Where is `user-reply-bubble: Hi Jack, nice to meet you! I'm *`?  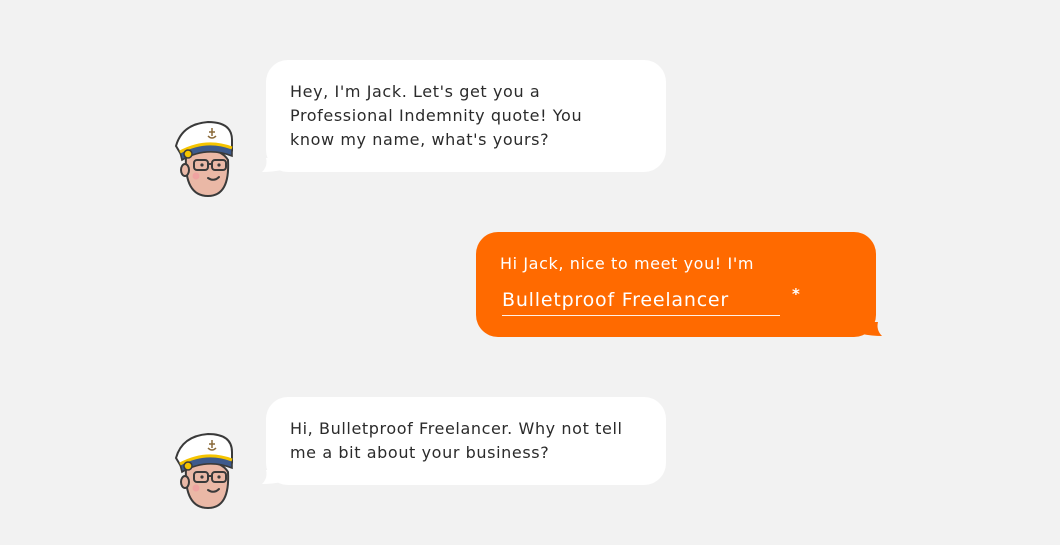
user-reply-bubble: Hi Jack, nice to meet you! I'm * is located at coordinates (676, 284).